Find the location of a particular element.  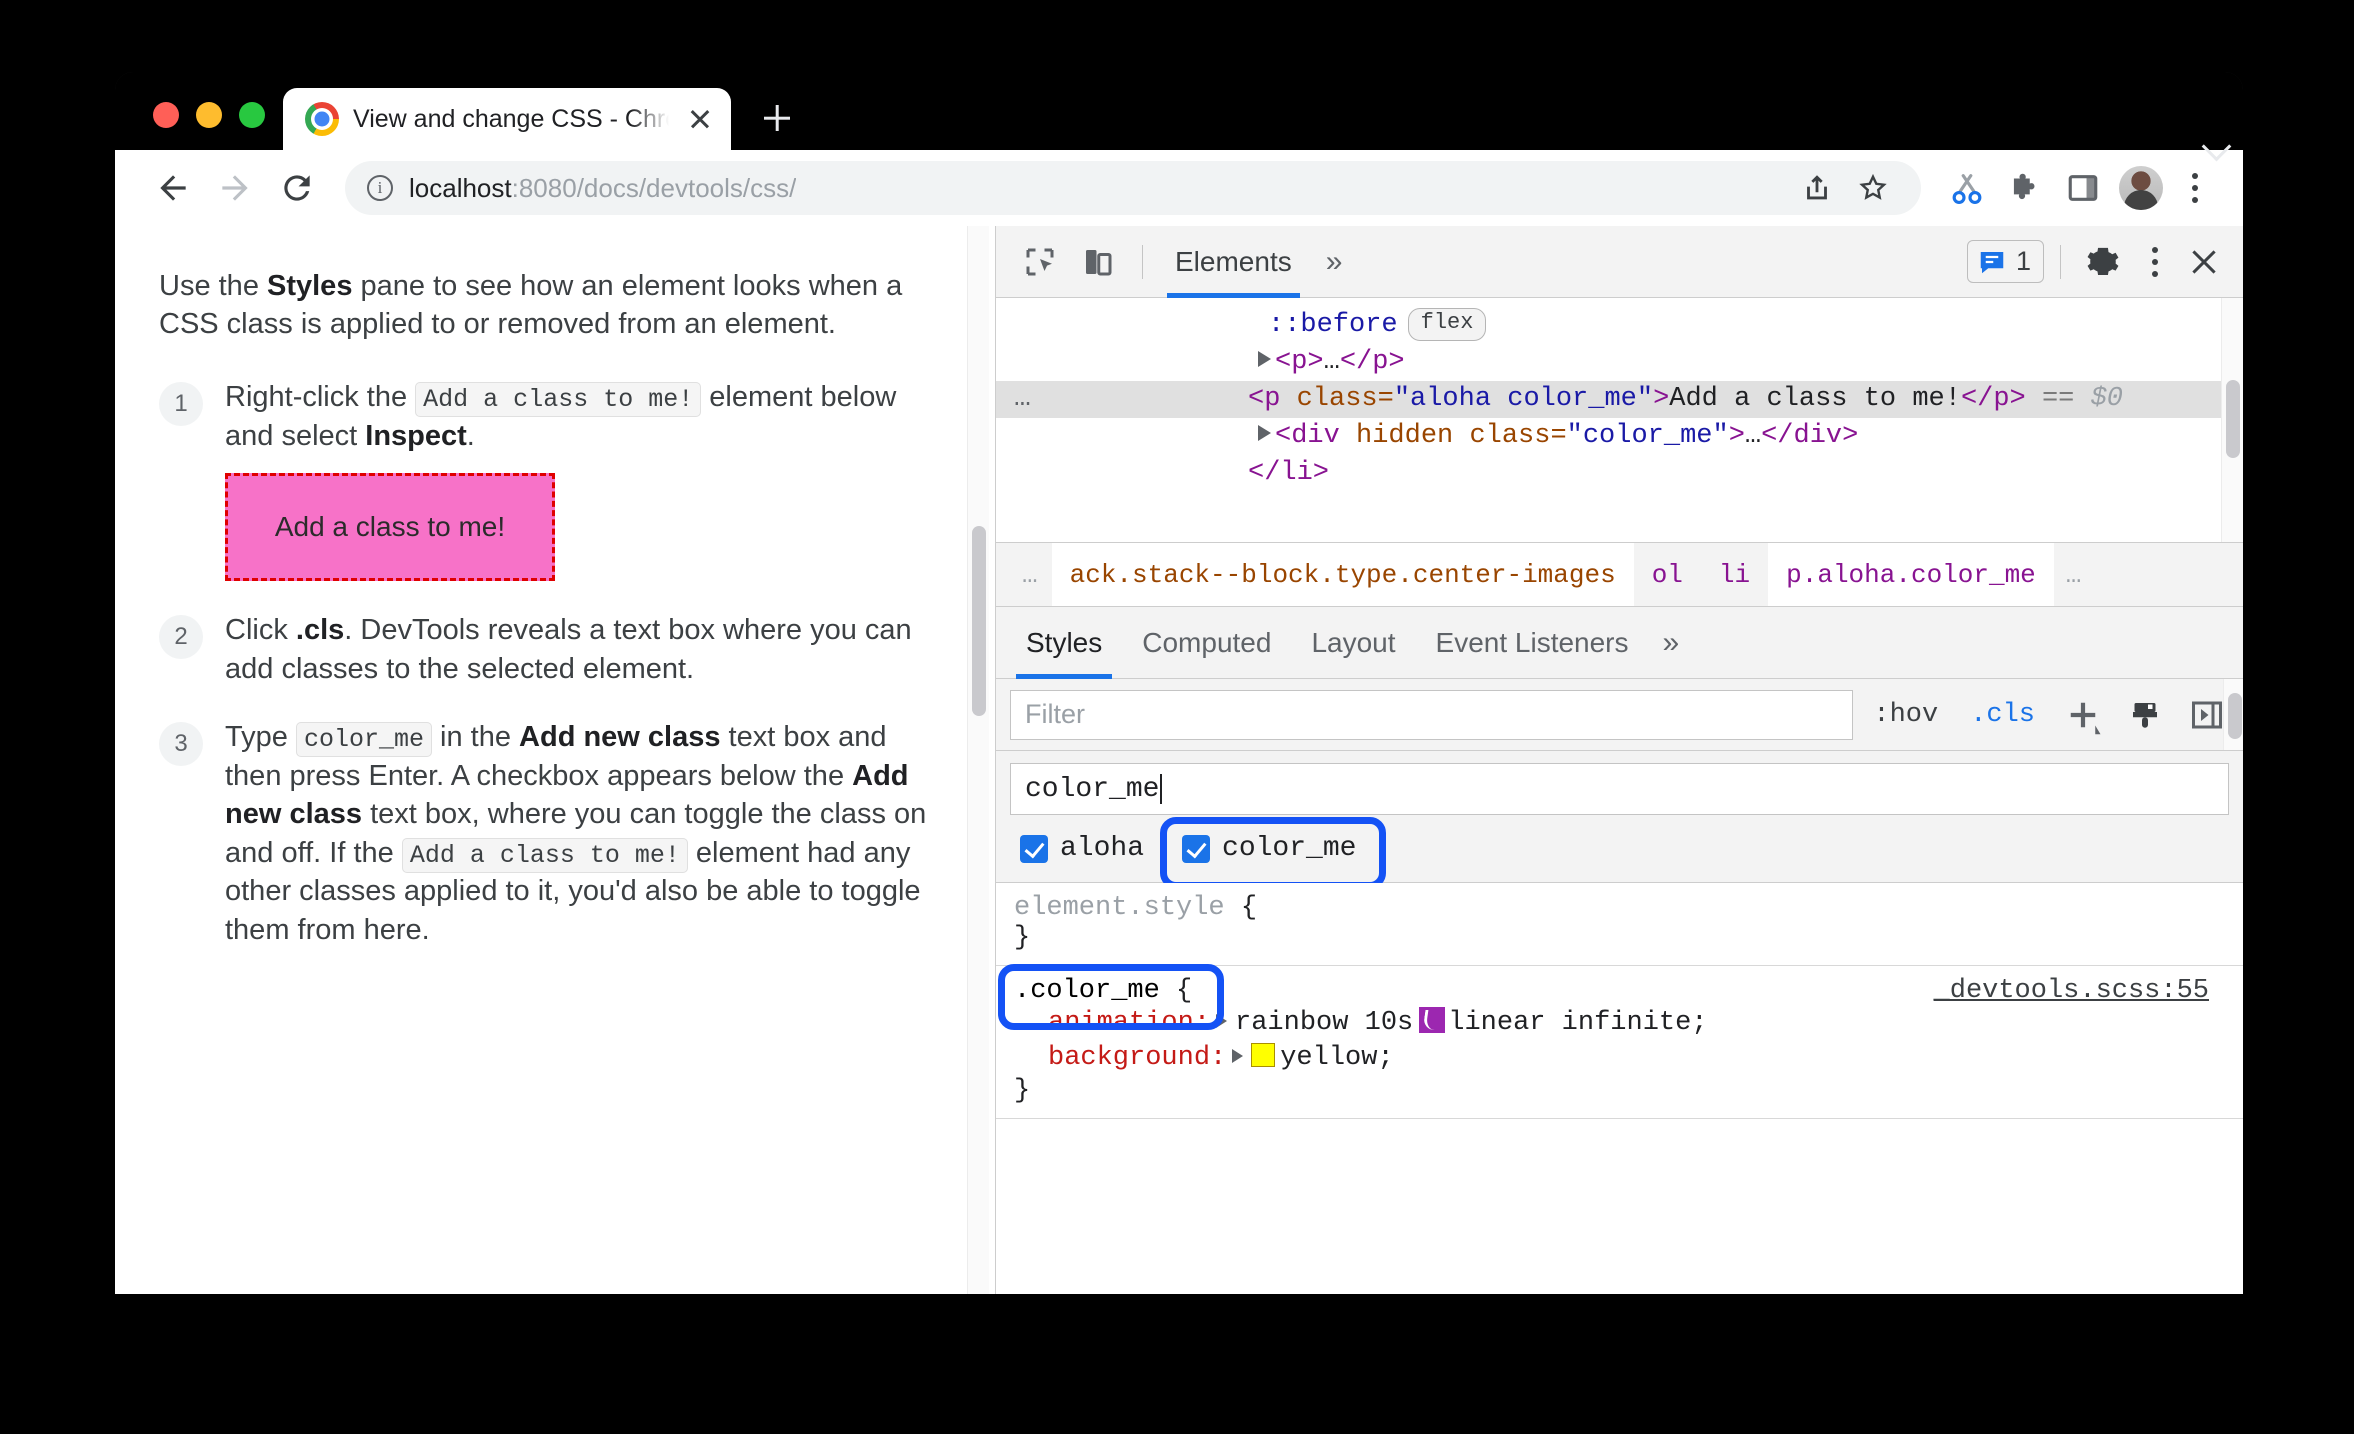

dom-row-close-li: </li> is located at coordinates (1619, 473).